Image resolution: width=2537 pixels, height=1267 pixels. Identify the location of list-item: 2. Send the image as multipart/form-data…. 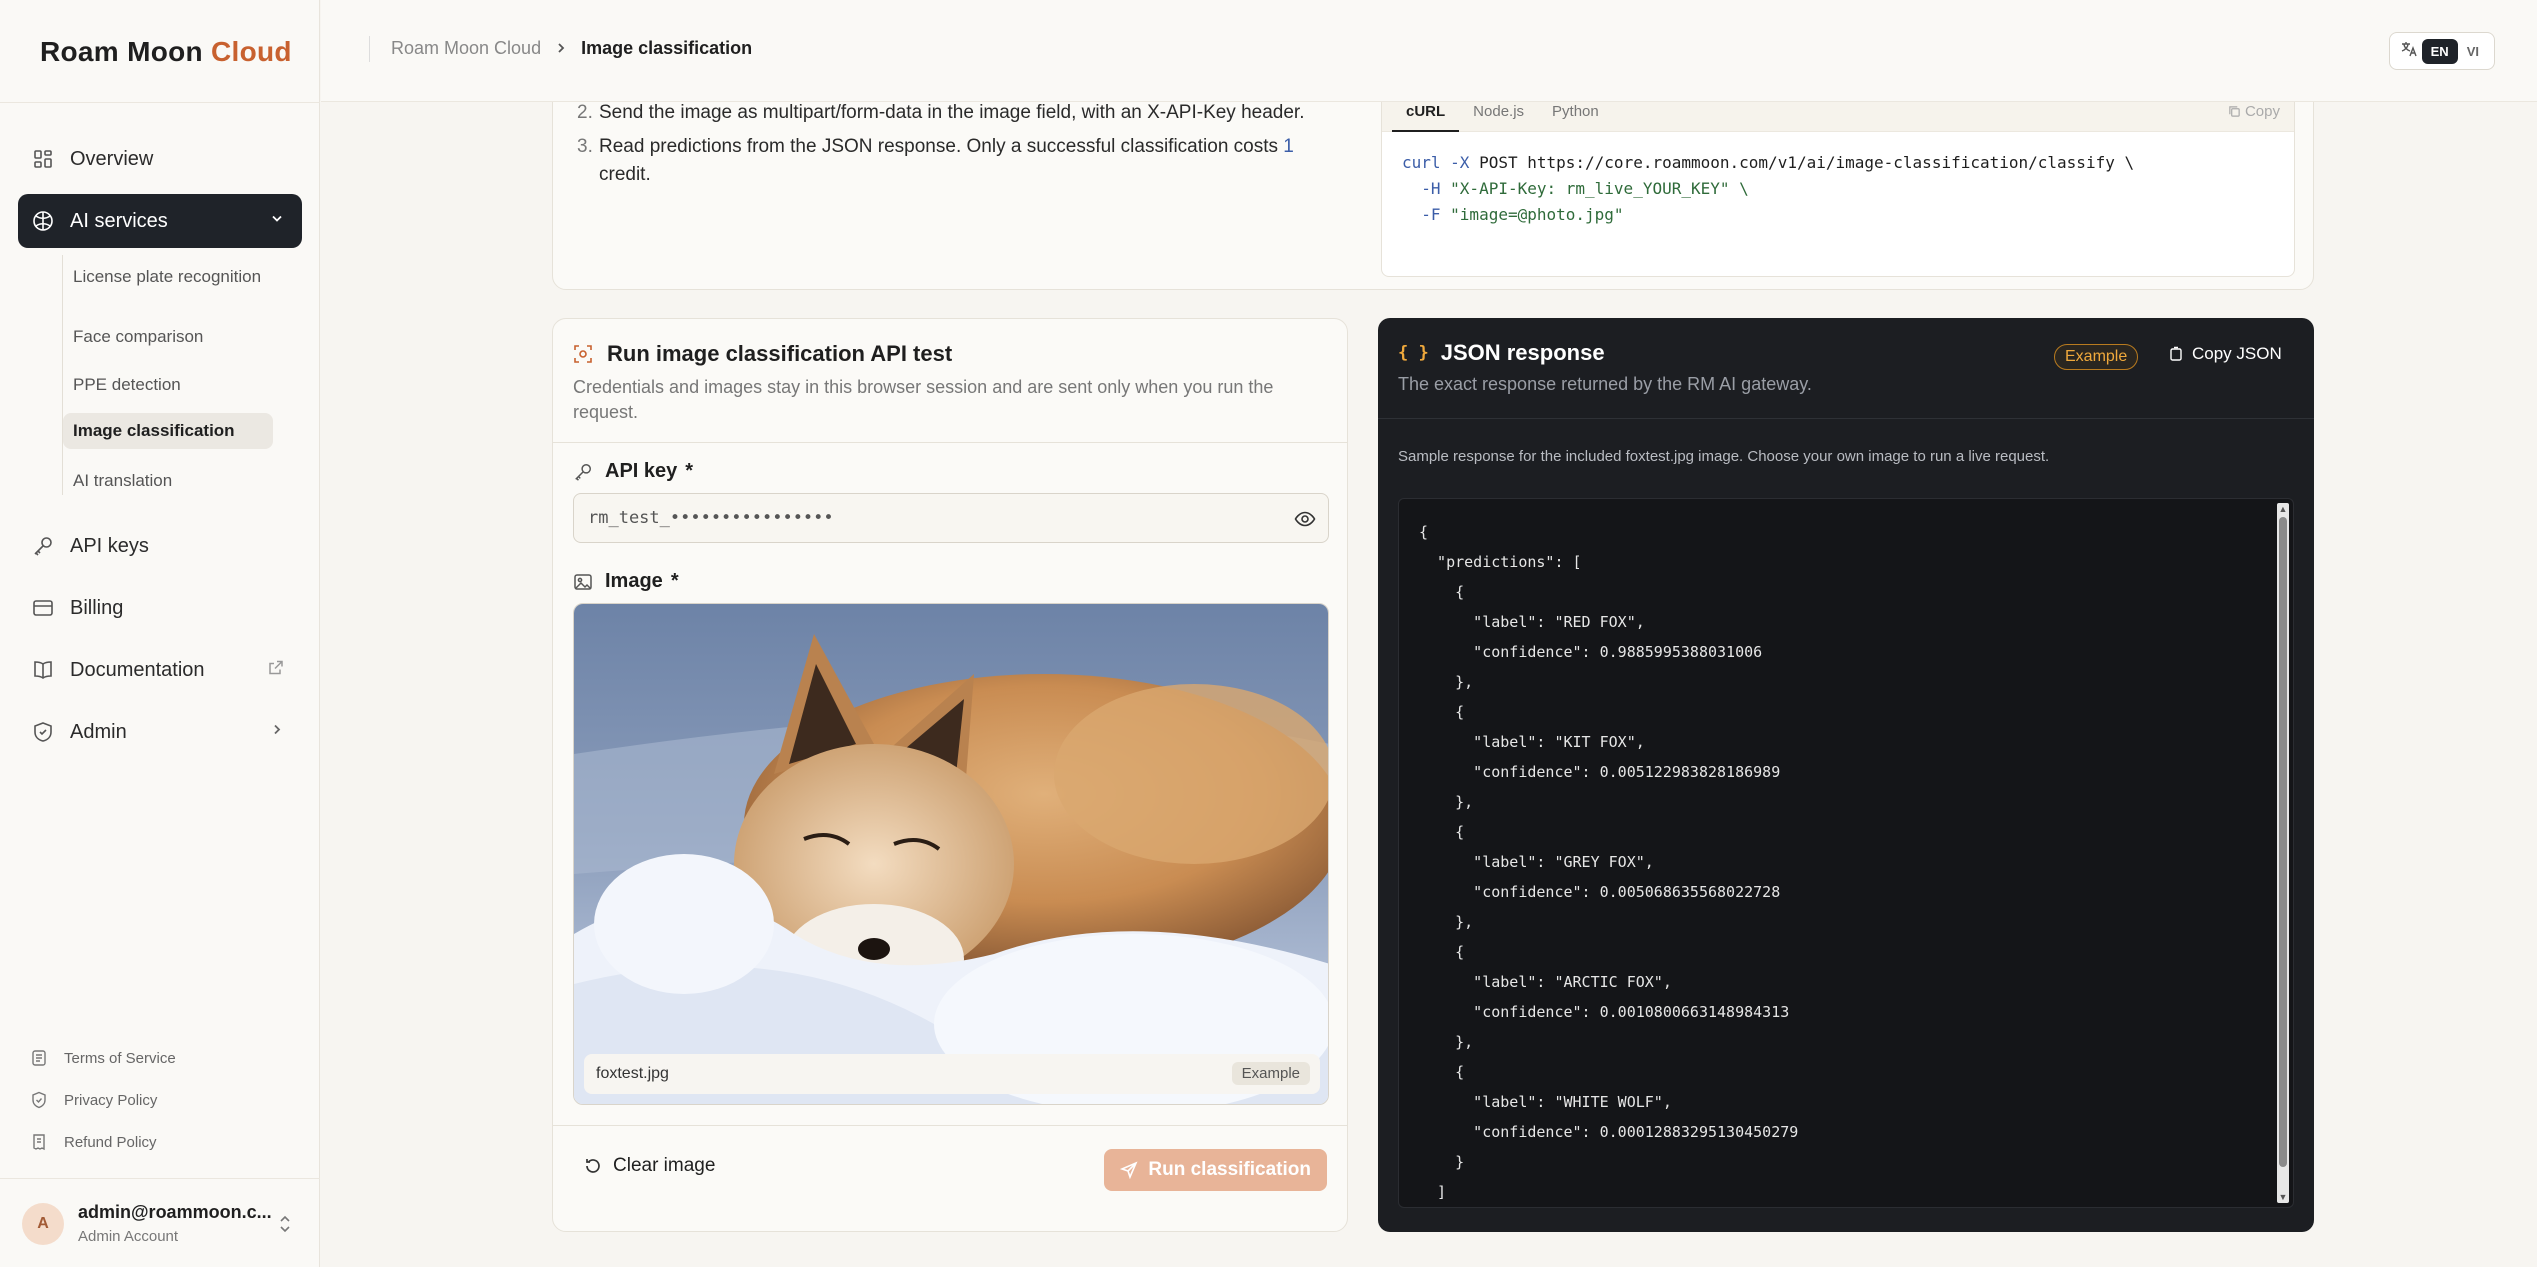
(957, 113).